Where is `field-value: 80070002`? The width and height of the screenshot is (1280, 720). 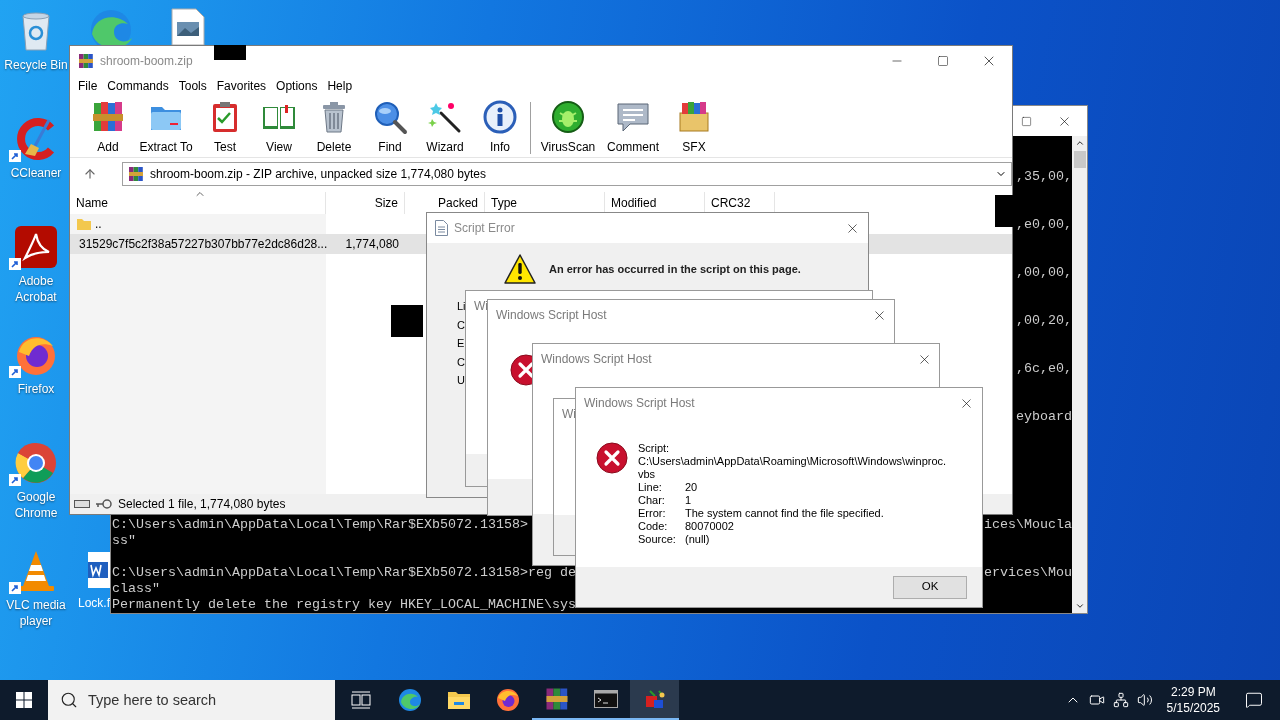
field-value: 80070002 is located at coordinates (709, 526).